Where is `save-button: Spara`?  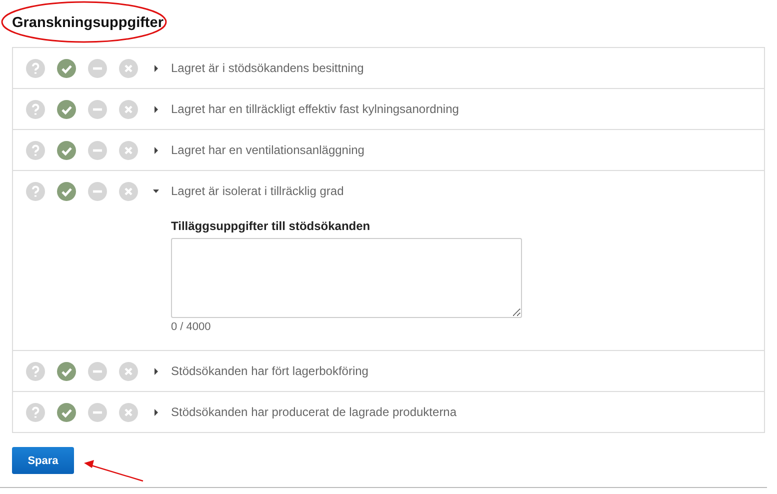 save-button: Spara is located at coordinates (43, 460).